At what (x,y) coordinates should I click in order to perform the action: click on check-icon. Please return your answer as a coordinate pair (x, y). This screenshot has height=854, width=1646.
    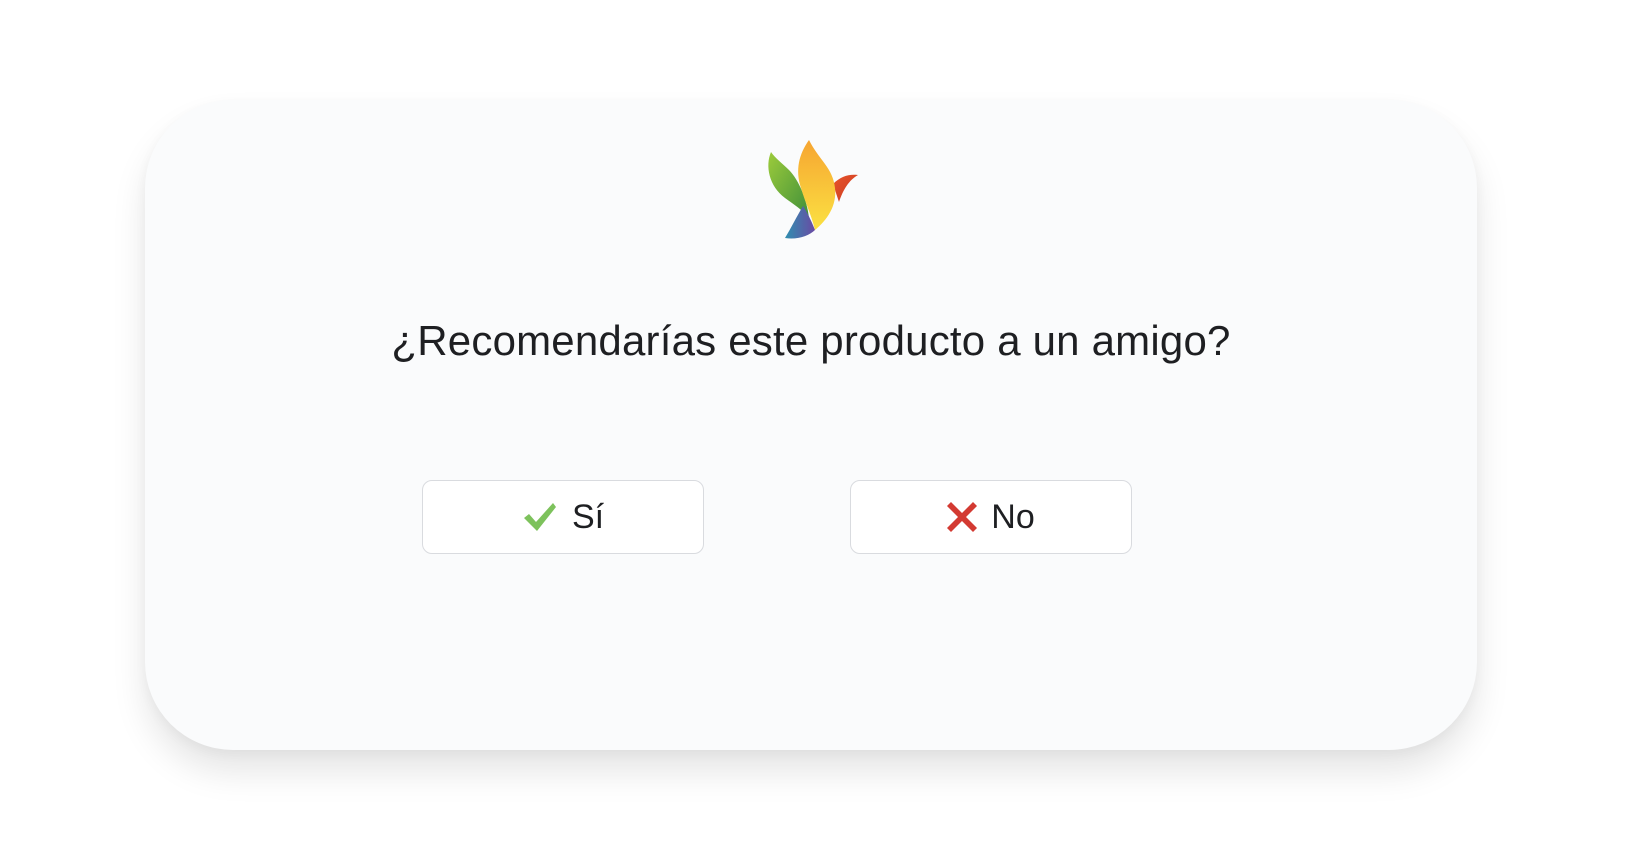
    Looking at the image, I should click on (540, 517).